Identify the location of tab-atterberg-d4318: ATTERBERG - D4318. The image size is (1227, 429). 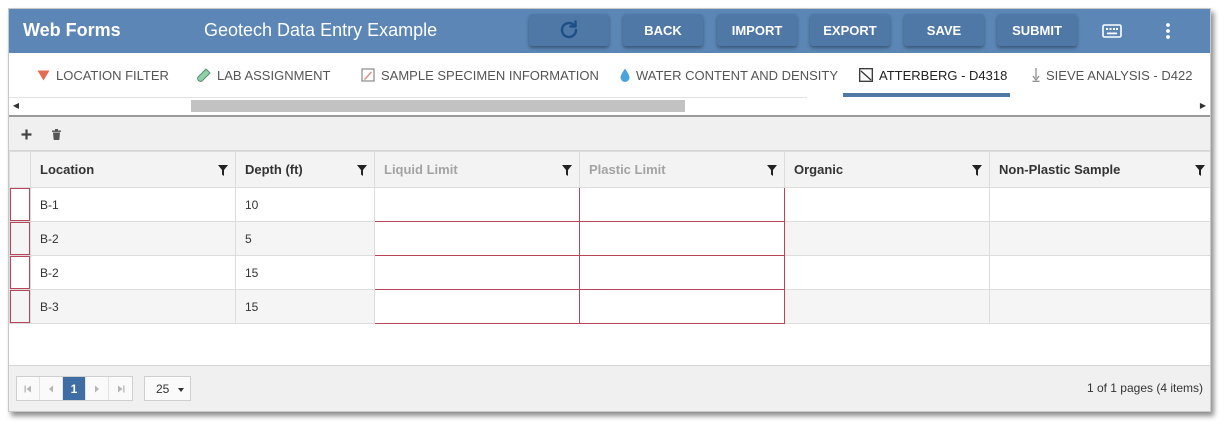
(933, 75).